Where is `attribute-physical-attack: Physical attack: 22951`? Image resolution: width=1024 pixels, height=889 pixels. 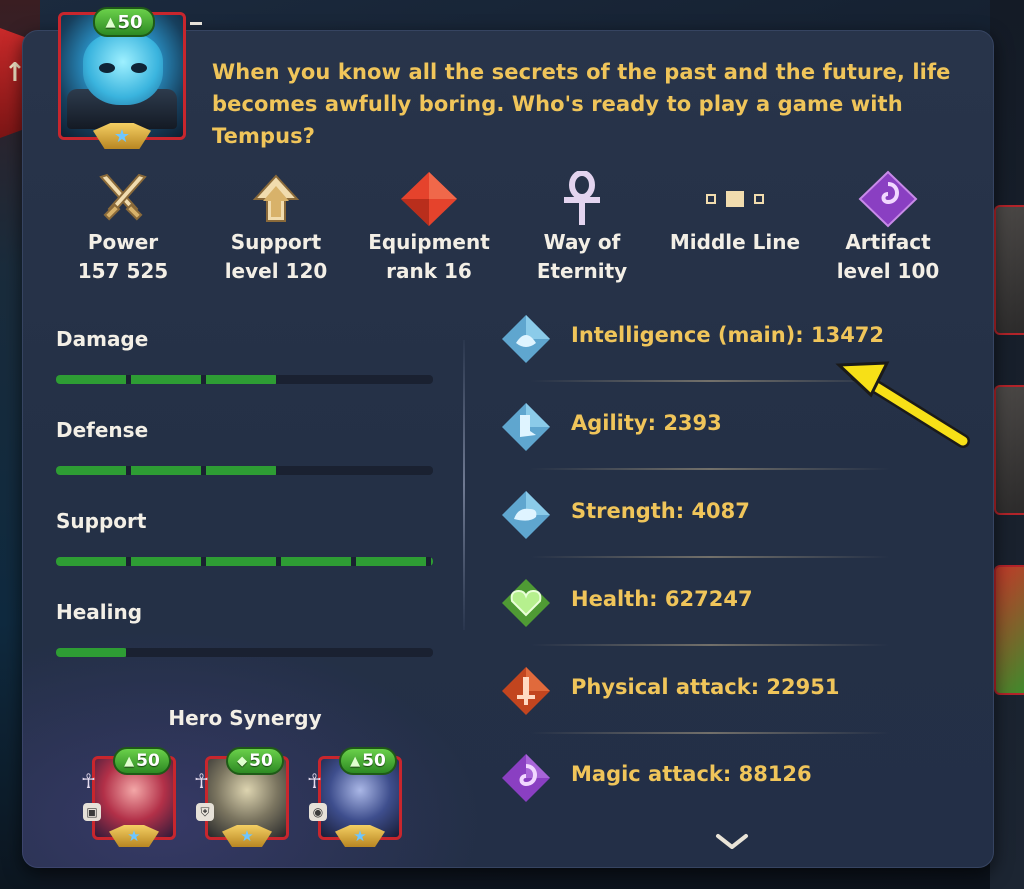 attribute-physical-attack: Physical attack: 22951 is located at coordinates (710, 695).